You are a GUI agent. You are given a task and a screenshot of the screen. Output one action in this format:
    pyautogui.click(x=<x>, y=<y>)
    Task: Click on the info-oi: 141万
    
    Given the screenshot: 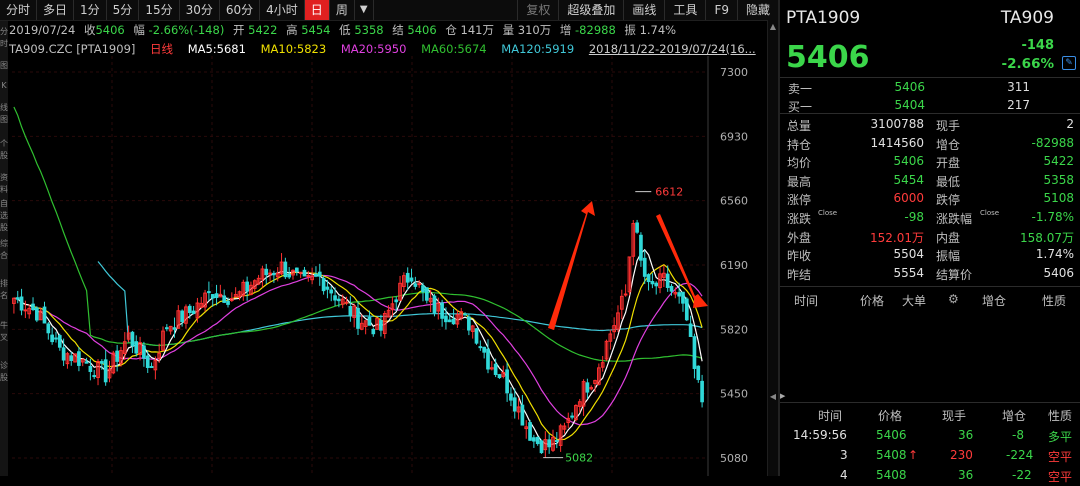 What is the action you would take?
    pyautogui.click(x=477, y=30)
    